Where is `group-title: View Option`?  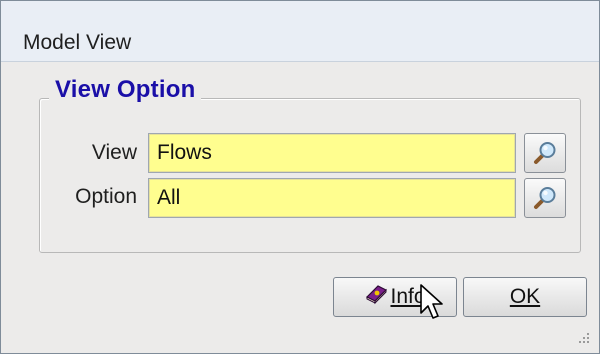 group-title: View Option is located at coordinates (125, 90).